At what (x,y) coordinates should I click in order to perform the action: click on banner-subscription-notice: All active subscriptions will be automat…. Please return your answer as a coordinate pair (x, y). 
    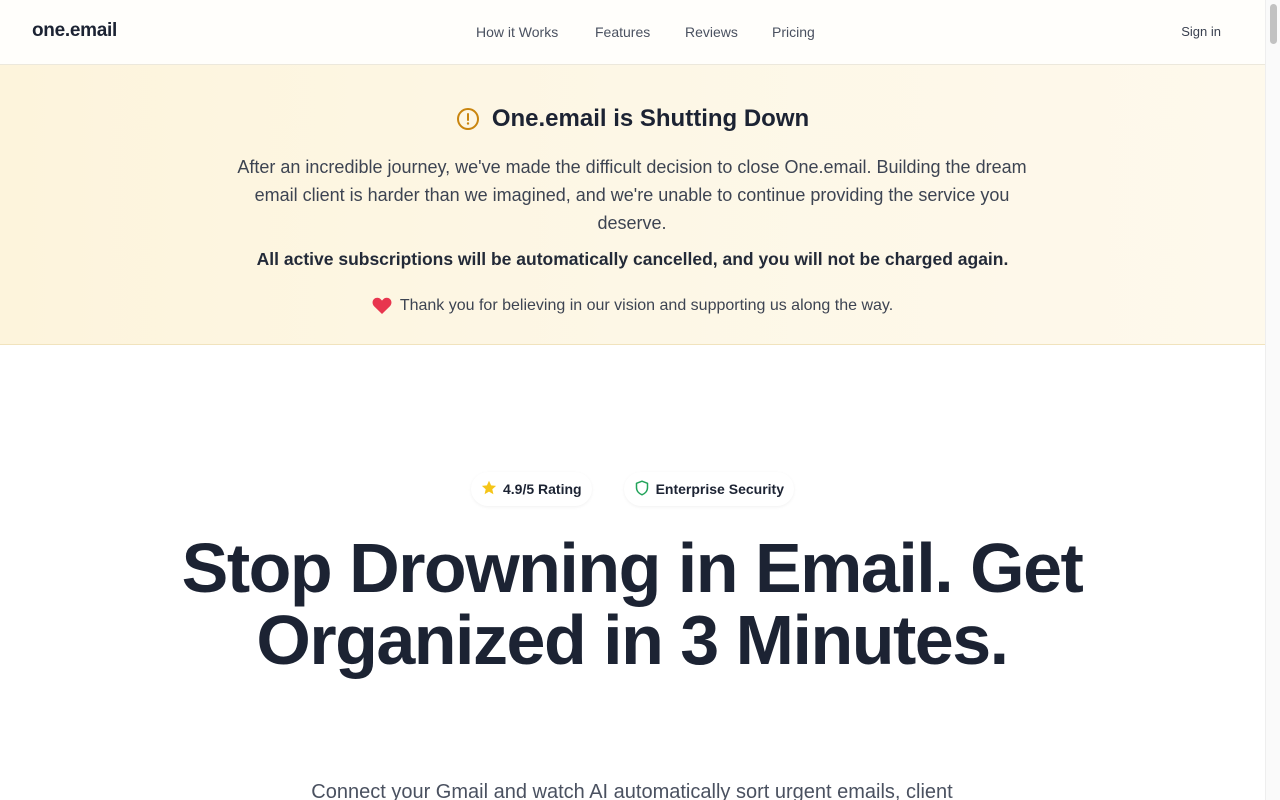
    Looking at the image, I should click on (632, 259).